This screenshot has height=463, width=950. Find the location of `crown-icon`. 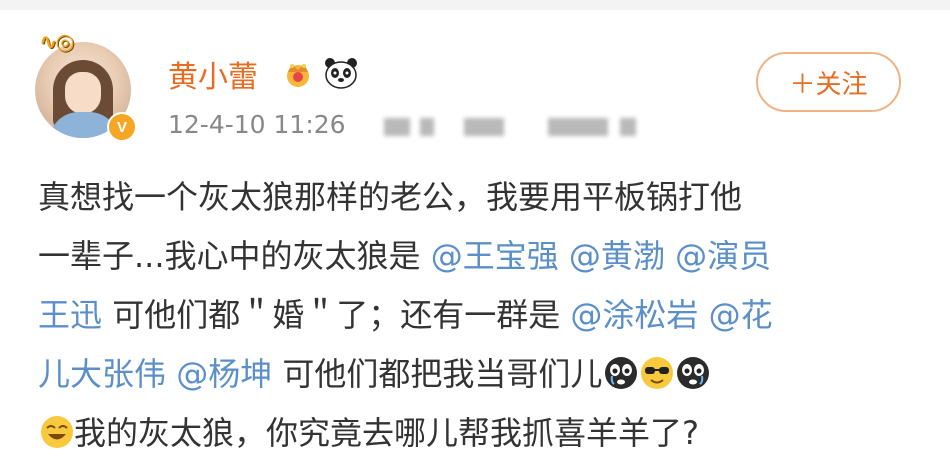

crown-icon is located at coordinates (298, 75).